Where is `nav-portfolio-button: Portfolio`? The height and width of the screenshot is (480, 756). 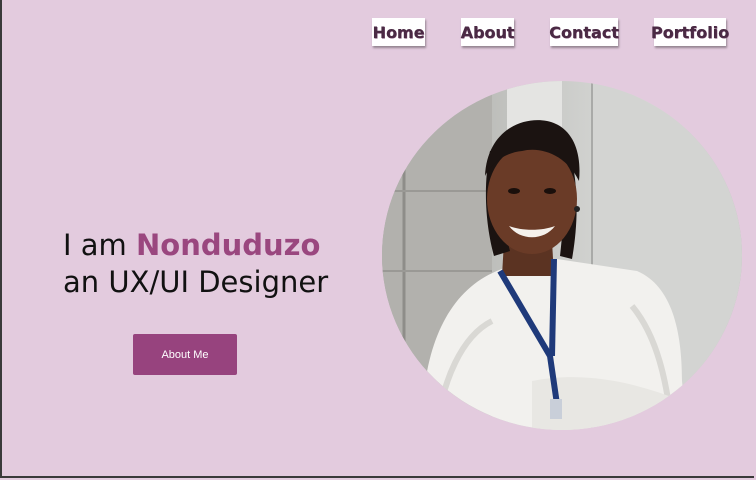
nav-portfolio-button: Portfolio is located at coordinates (690, 32).